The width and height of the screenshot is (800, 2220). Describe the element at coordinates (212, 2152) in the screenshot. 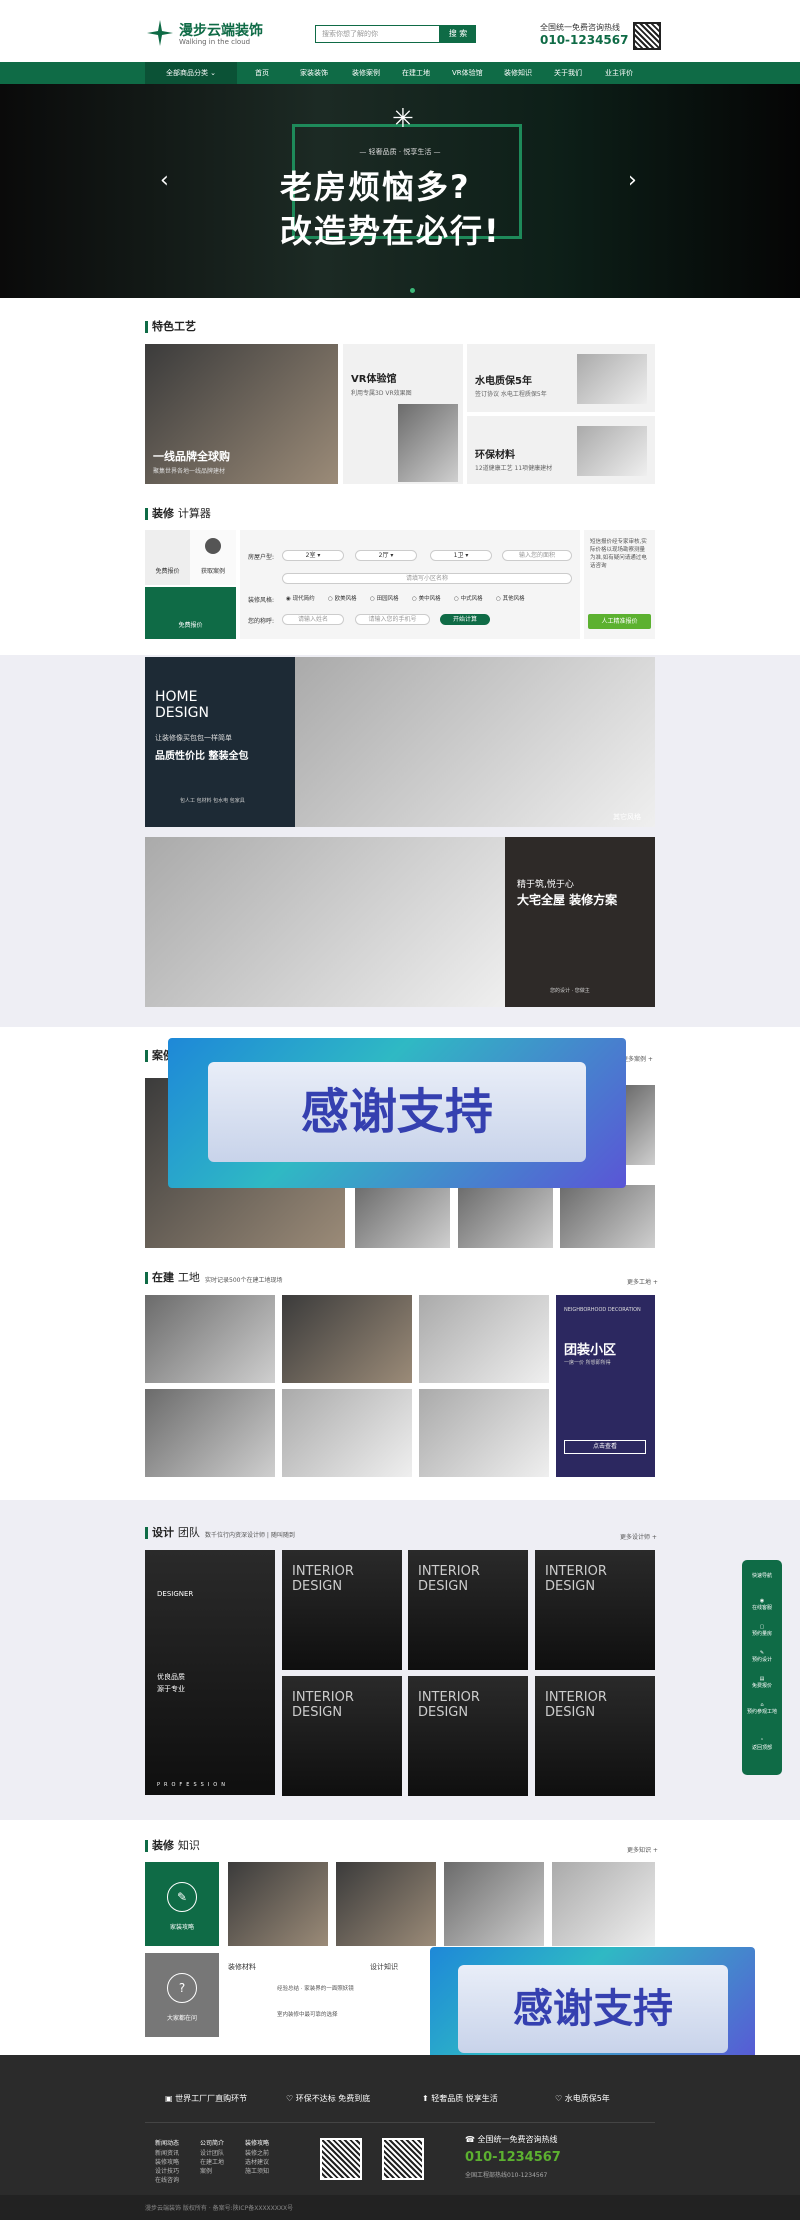

I see `footer-col2-item-0: 设计团队` at that location.